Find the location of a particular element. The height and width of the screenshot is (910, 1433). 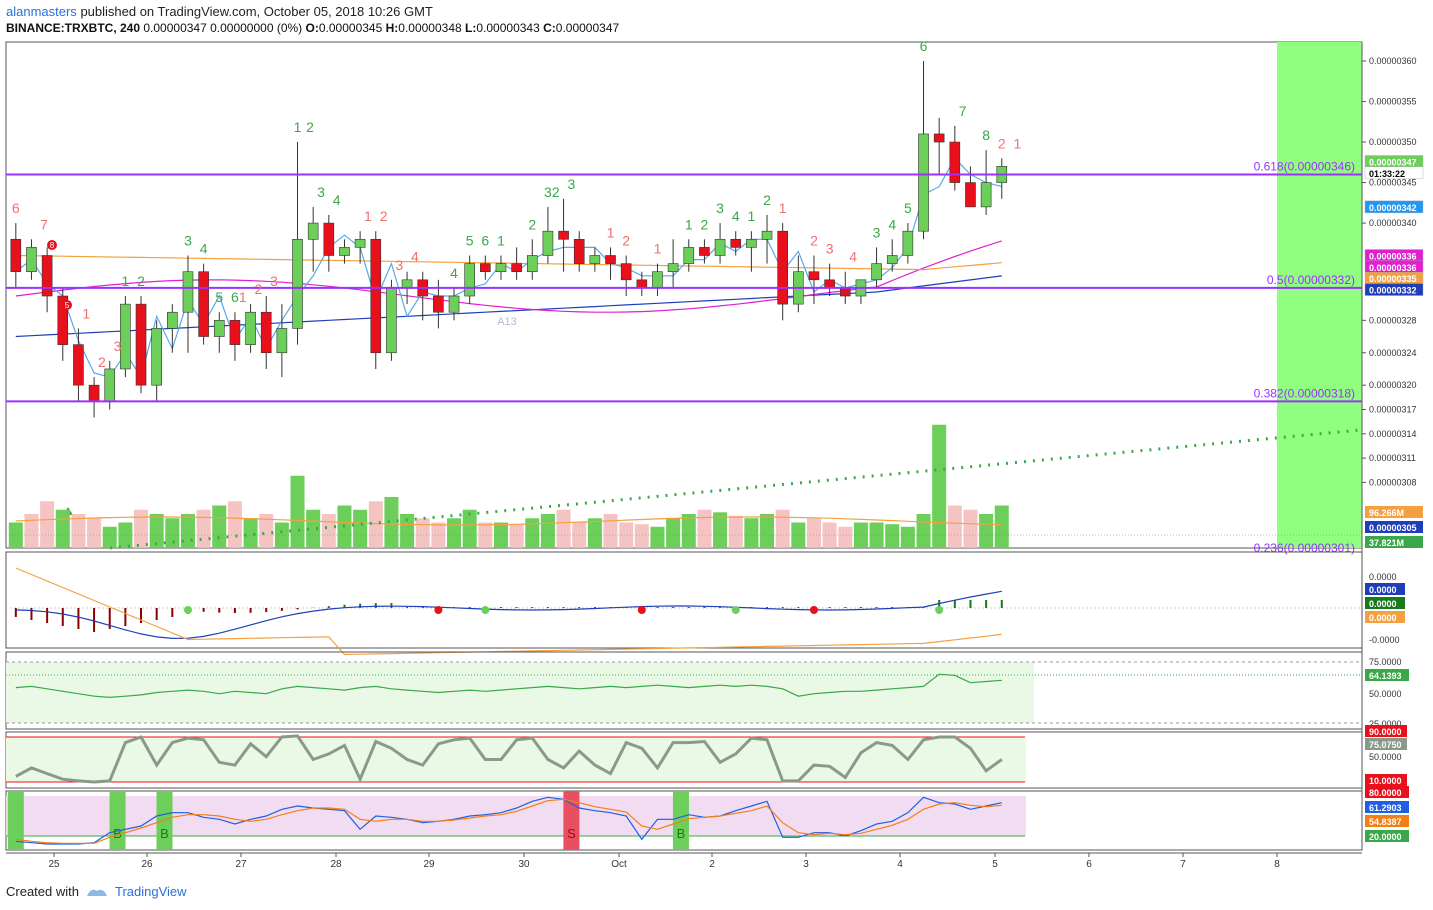

rsi-axis-tag-text: 64.1393 is located at coordinates (1385, 676).